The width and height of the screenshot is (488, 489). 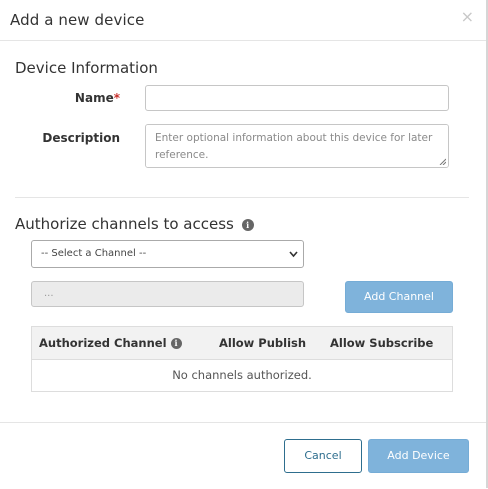 What do you see at coordinates (293, 254) in the screenshot?
I see `chevron-down-icon` at bounding box center [293, 254].